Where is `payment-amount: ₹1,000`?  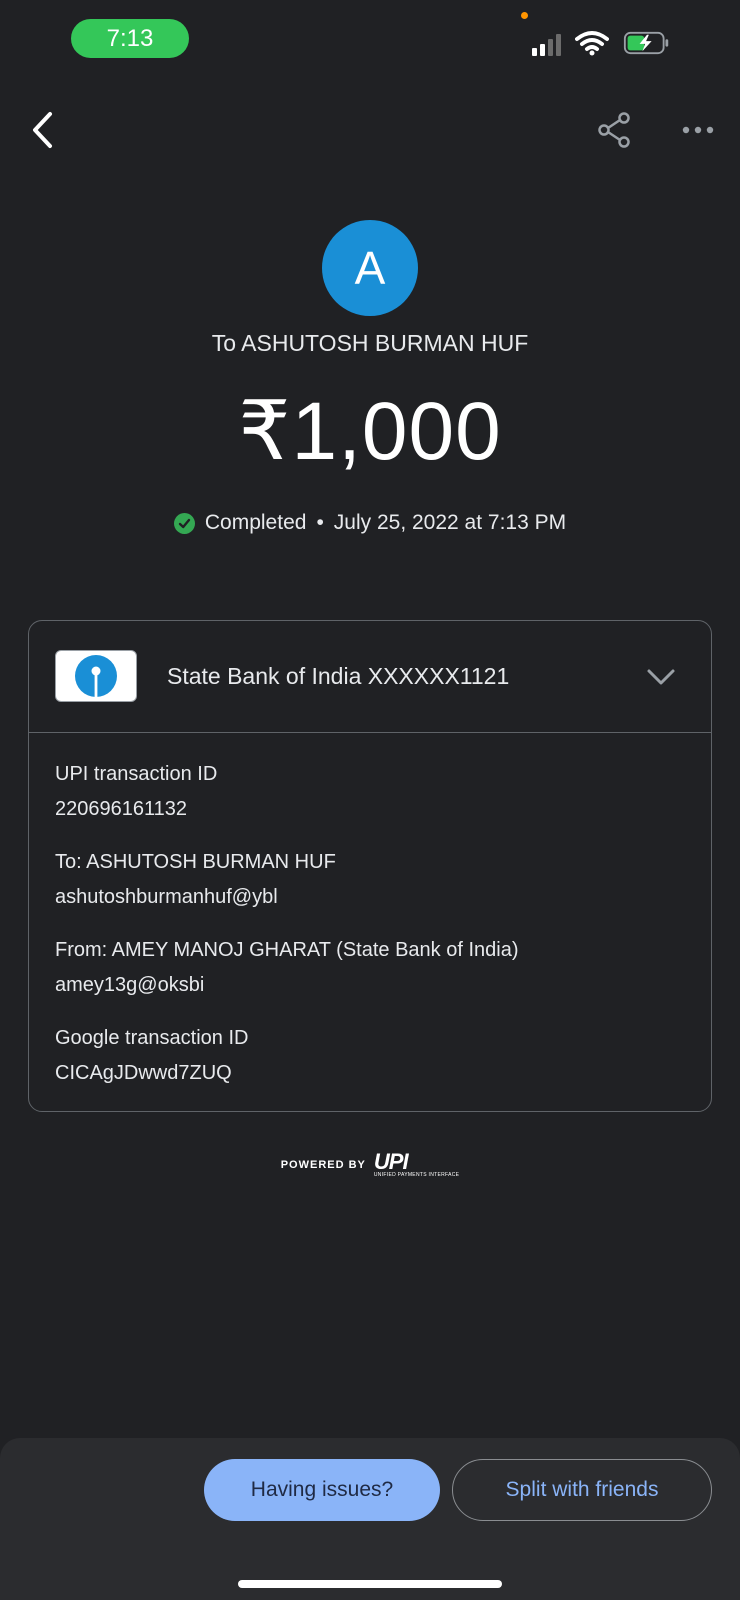
payment-amount: ₹1,000 is located at coordinates (370, 431).